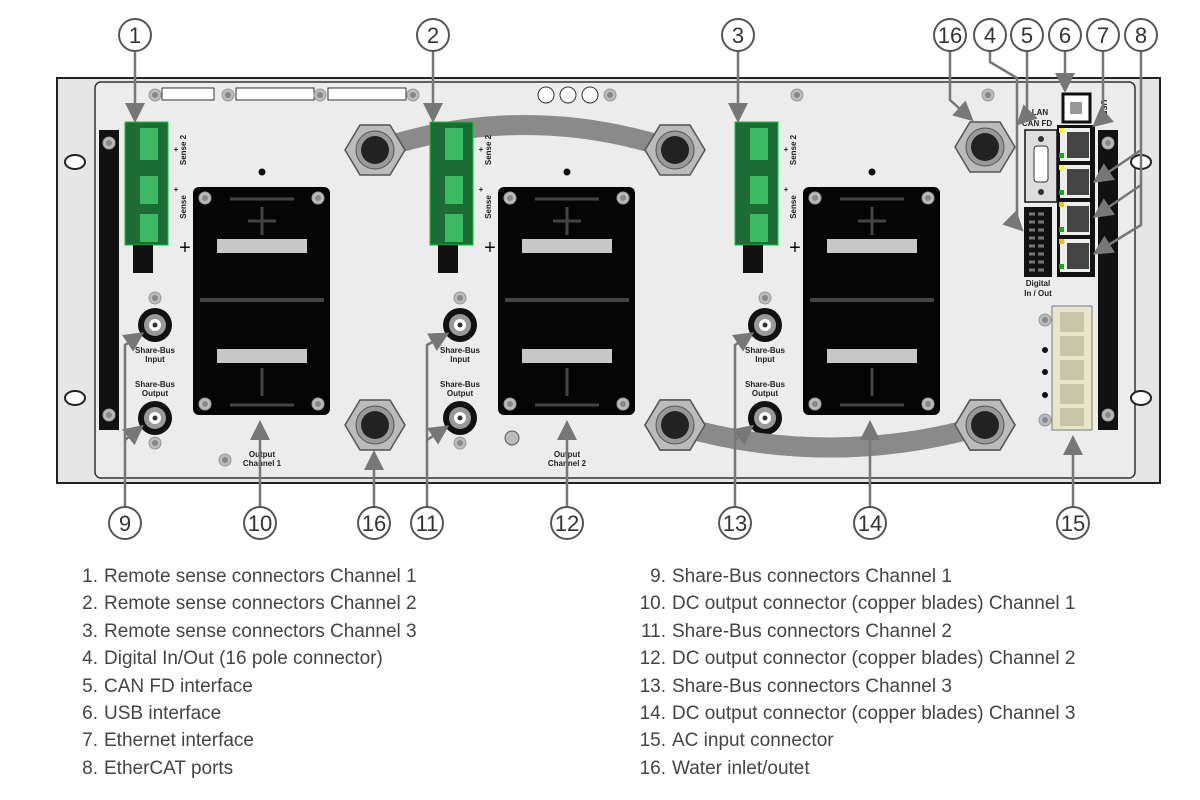 Image resolution: width=1200 pixels, height=800 pixels. Describe the element at coordinates (163, 714) in the screenshot. I see `legend-text: USB interface` at that location.